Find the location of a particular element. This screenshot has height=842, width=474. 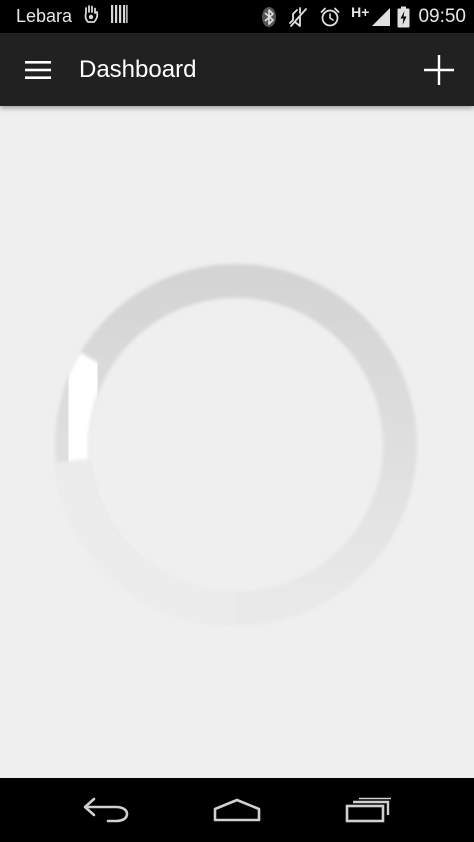

home-icon is located at coordinates (237, 810).